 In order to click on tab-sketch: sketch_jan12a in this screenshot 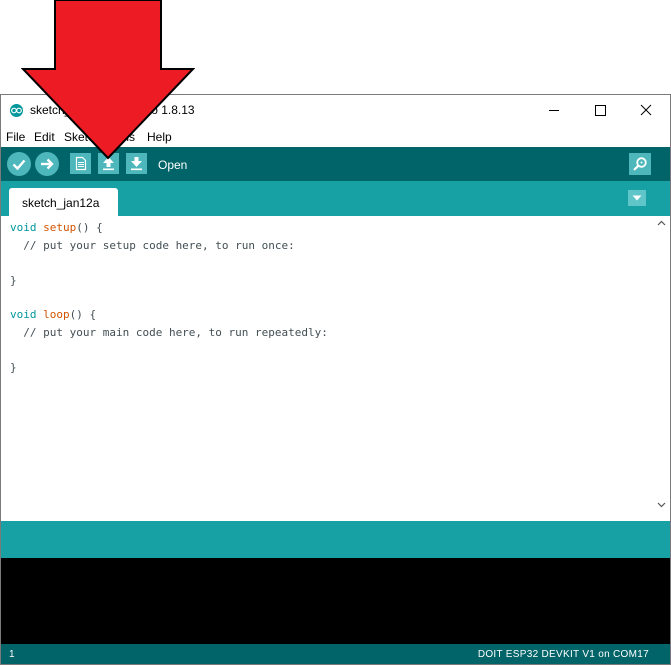, I will do `click(63, 202)`.